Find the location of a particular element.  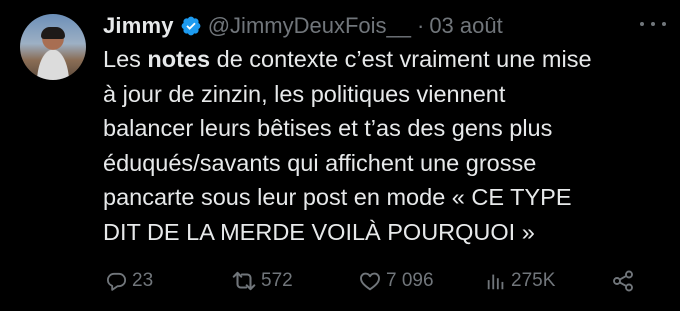

highlighted-word: notes is located at coordinates (179, 59).